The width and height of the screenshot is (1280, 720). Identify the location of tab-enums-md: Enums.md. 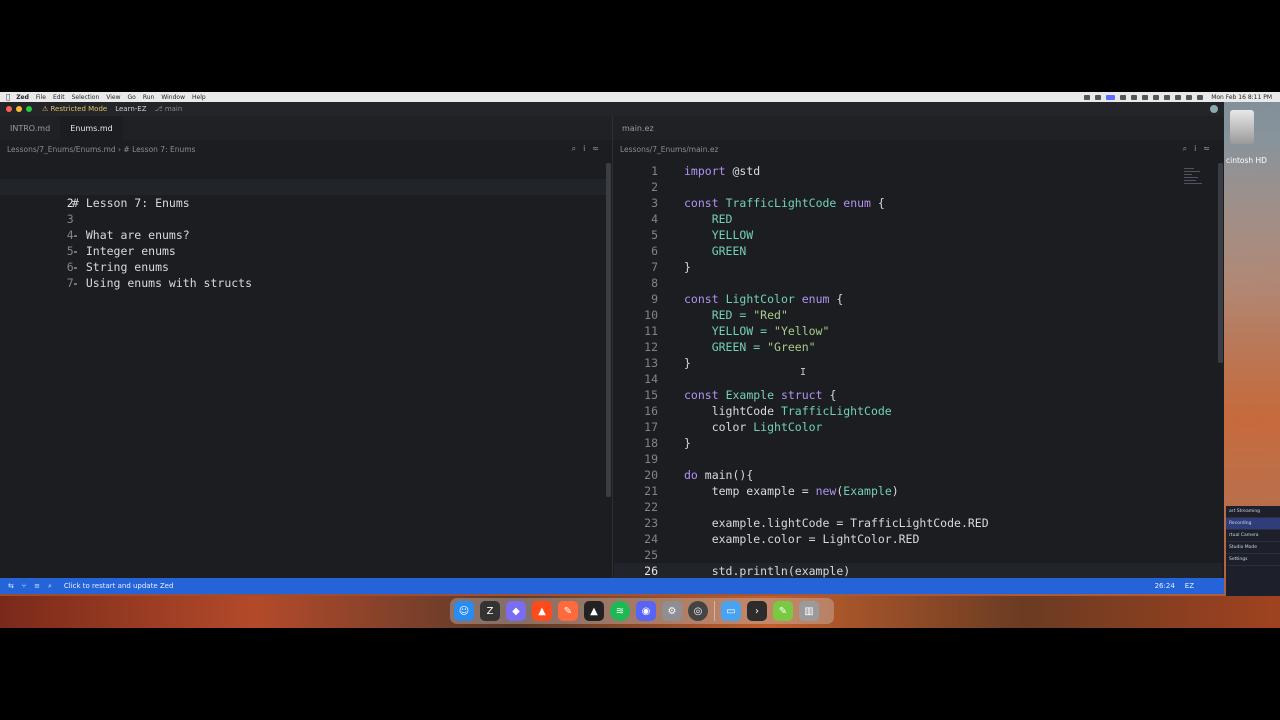
(91, 128).